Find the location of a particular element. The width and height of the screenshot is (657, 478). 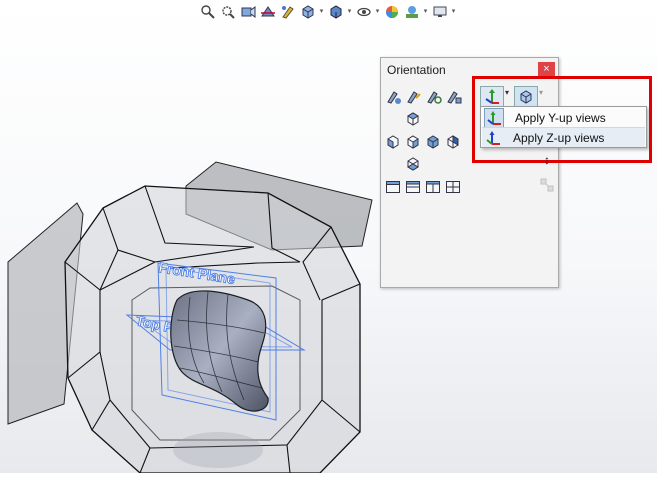

display-style-icon is located at coordinates (335, 12).